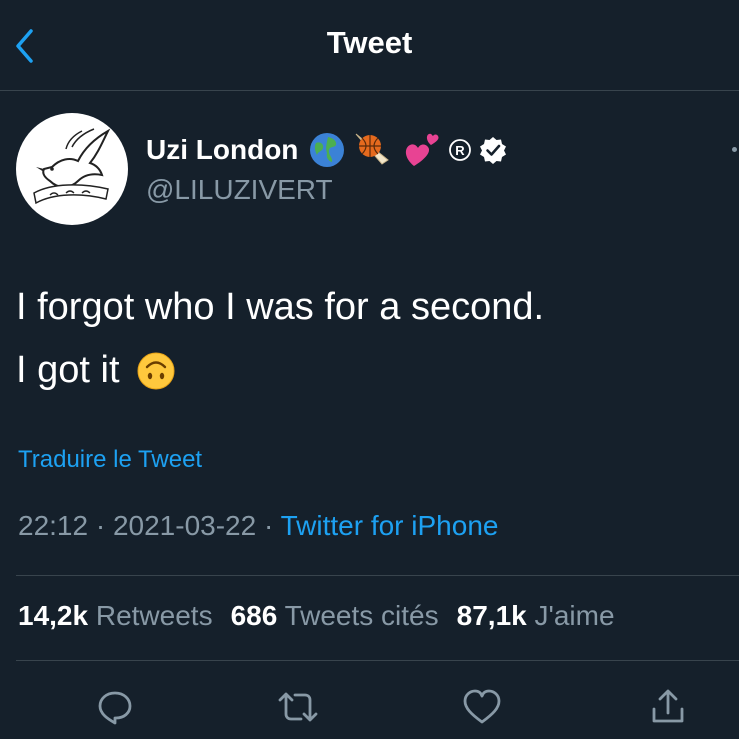 Image resolution: width=739 pixels, height=739 pixels. What do you see at coordinates (369, 42) in the screenshot?
I see `page-title: Tweet` at bounding box center [369, 42].